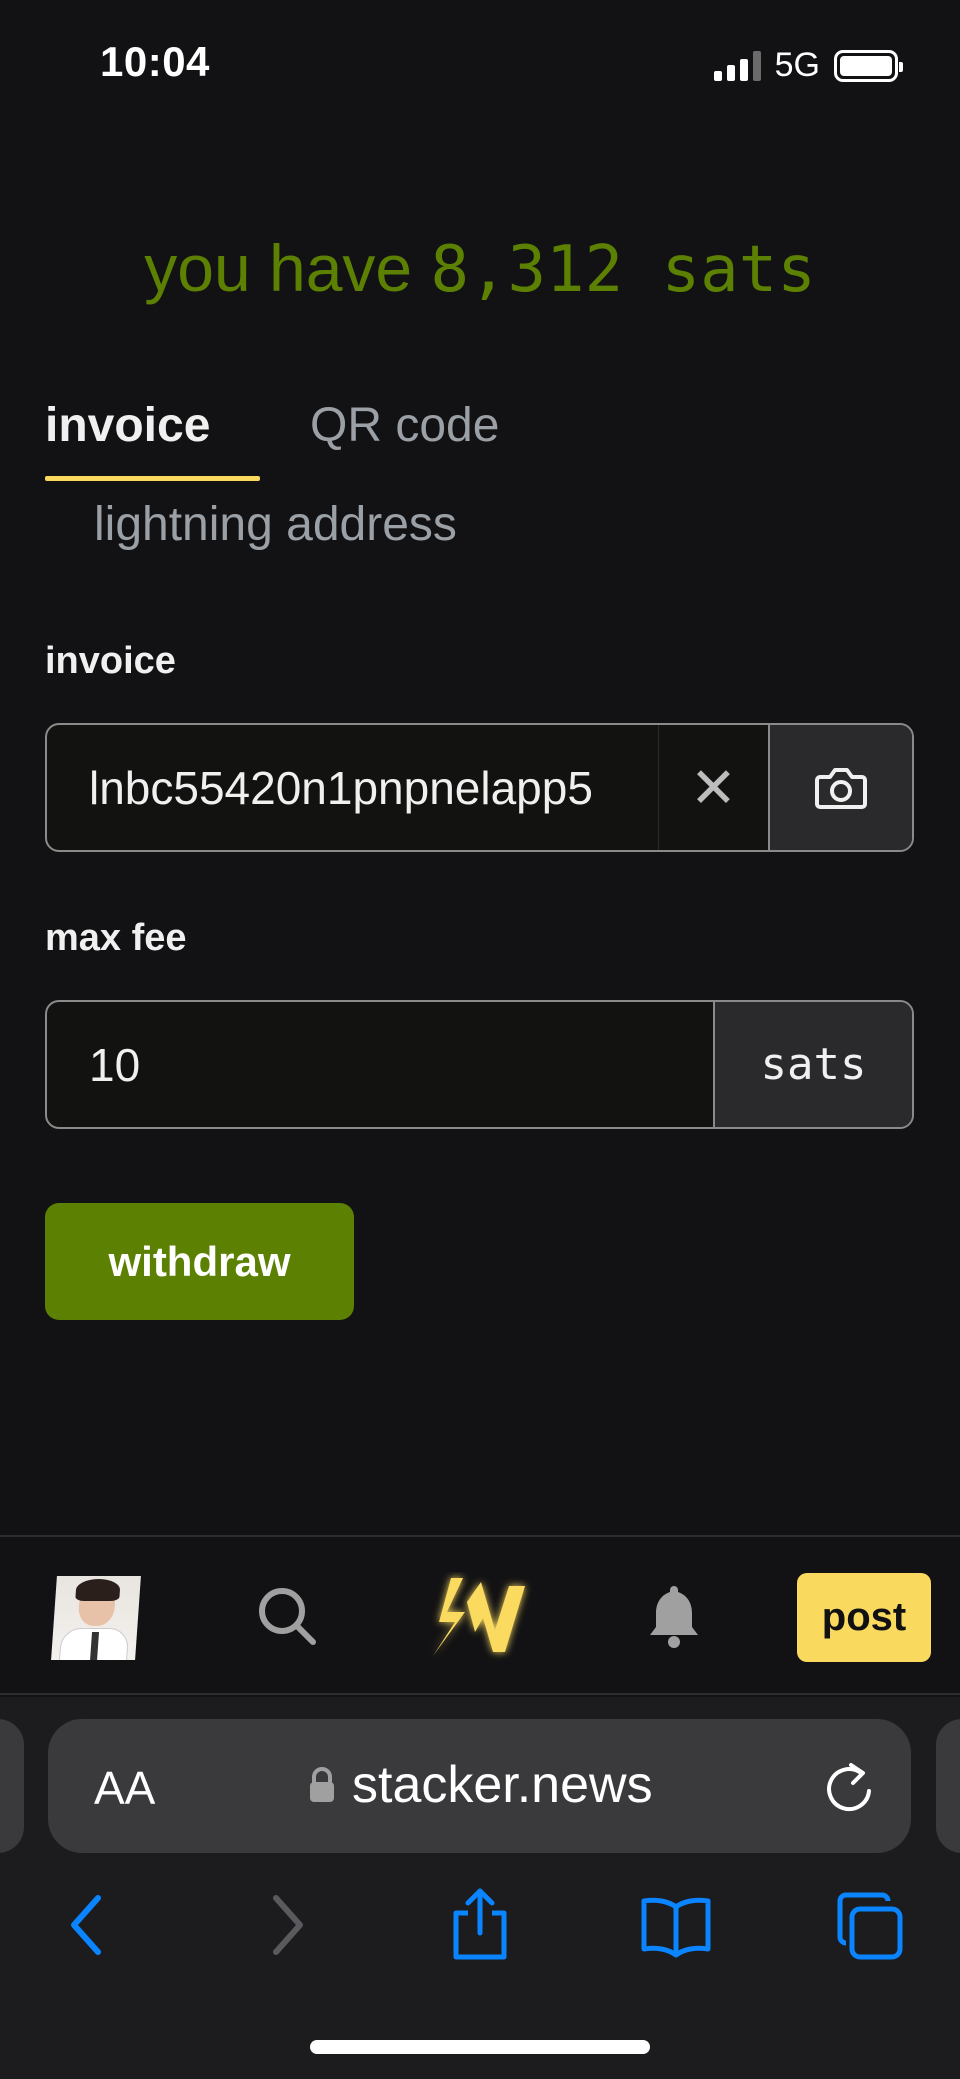  What do you see at coordinates (152, 478) in the screenshot?
I see `active-tab-indicator` at bounding box center [152, 478].